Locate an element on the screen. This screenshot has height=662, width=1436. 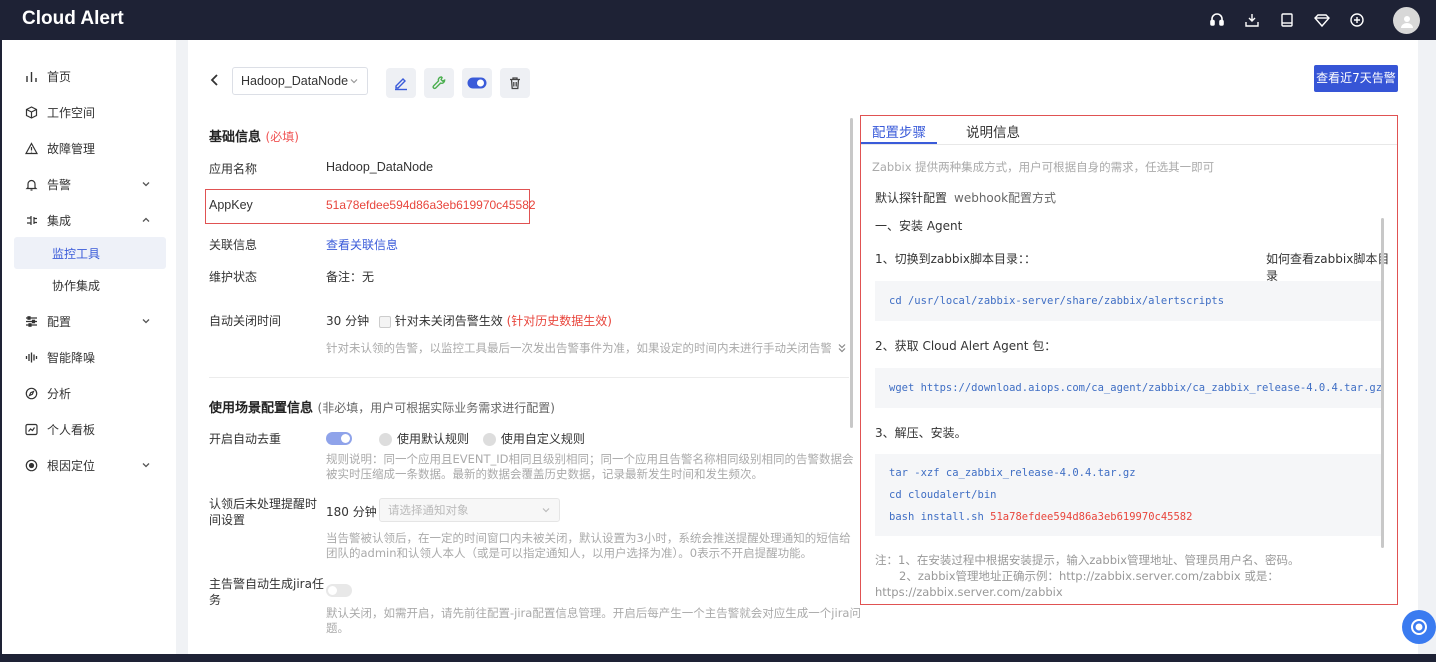
tool-selector-value: Hadoop_DataNode is located at coordinates (295, 81).